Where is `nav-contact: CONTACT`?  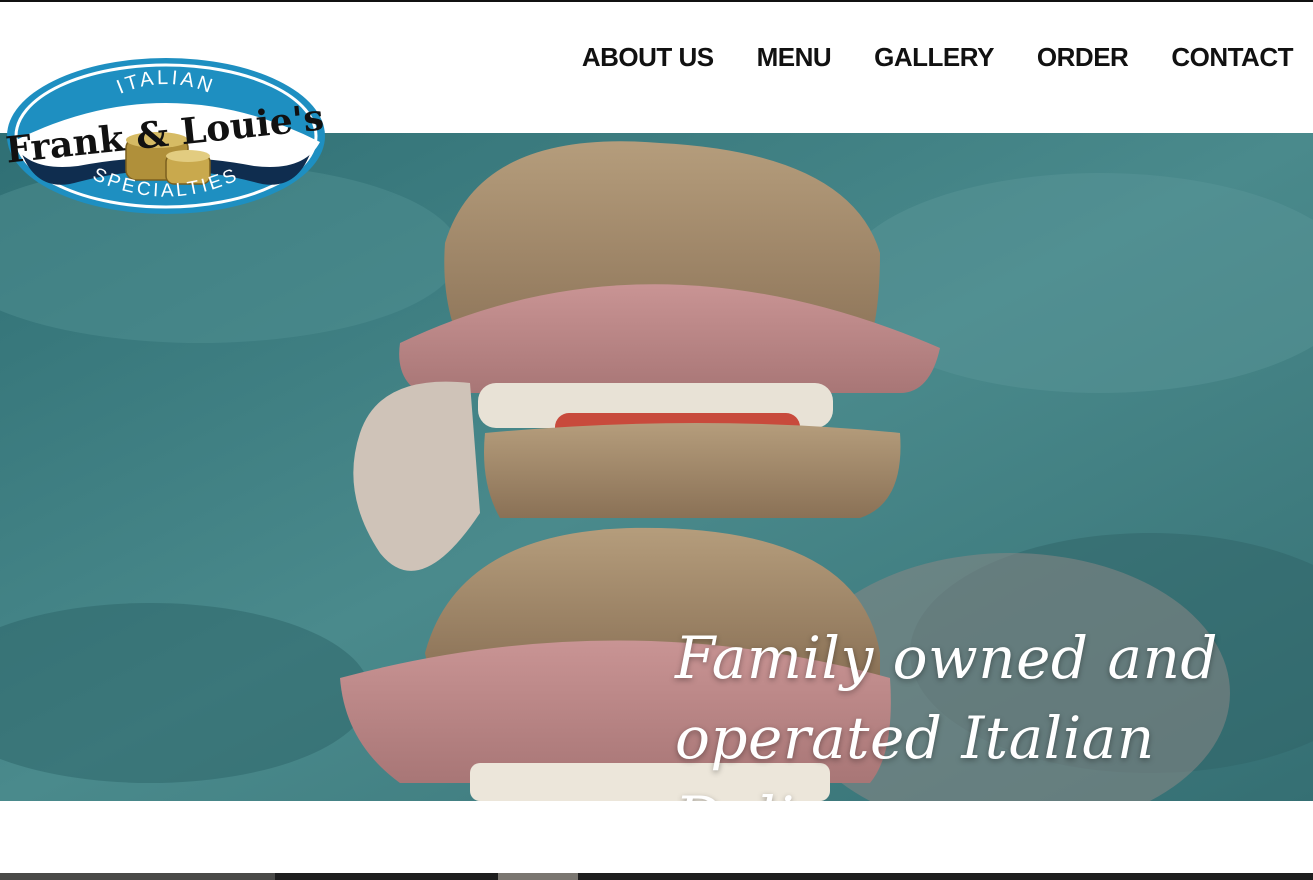 nav-contact: CONTACT is located at coordinates (1232, 57).